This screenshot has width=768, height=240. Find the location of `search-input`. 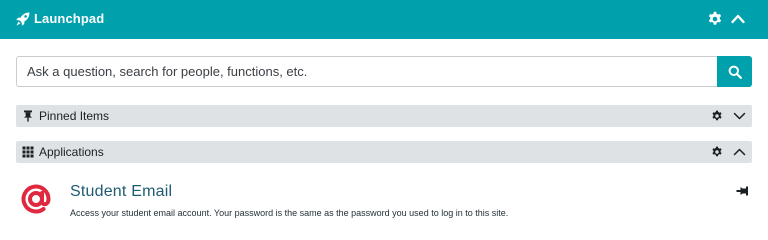

search-input is located at coordinates (366, 71).